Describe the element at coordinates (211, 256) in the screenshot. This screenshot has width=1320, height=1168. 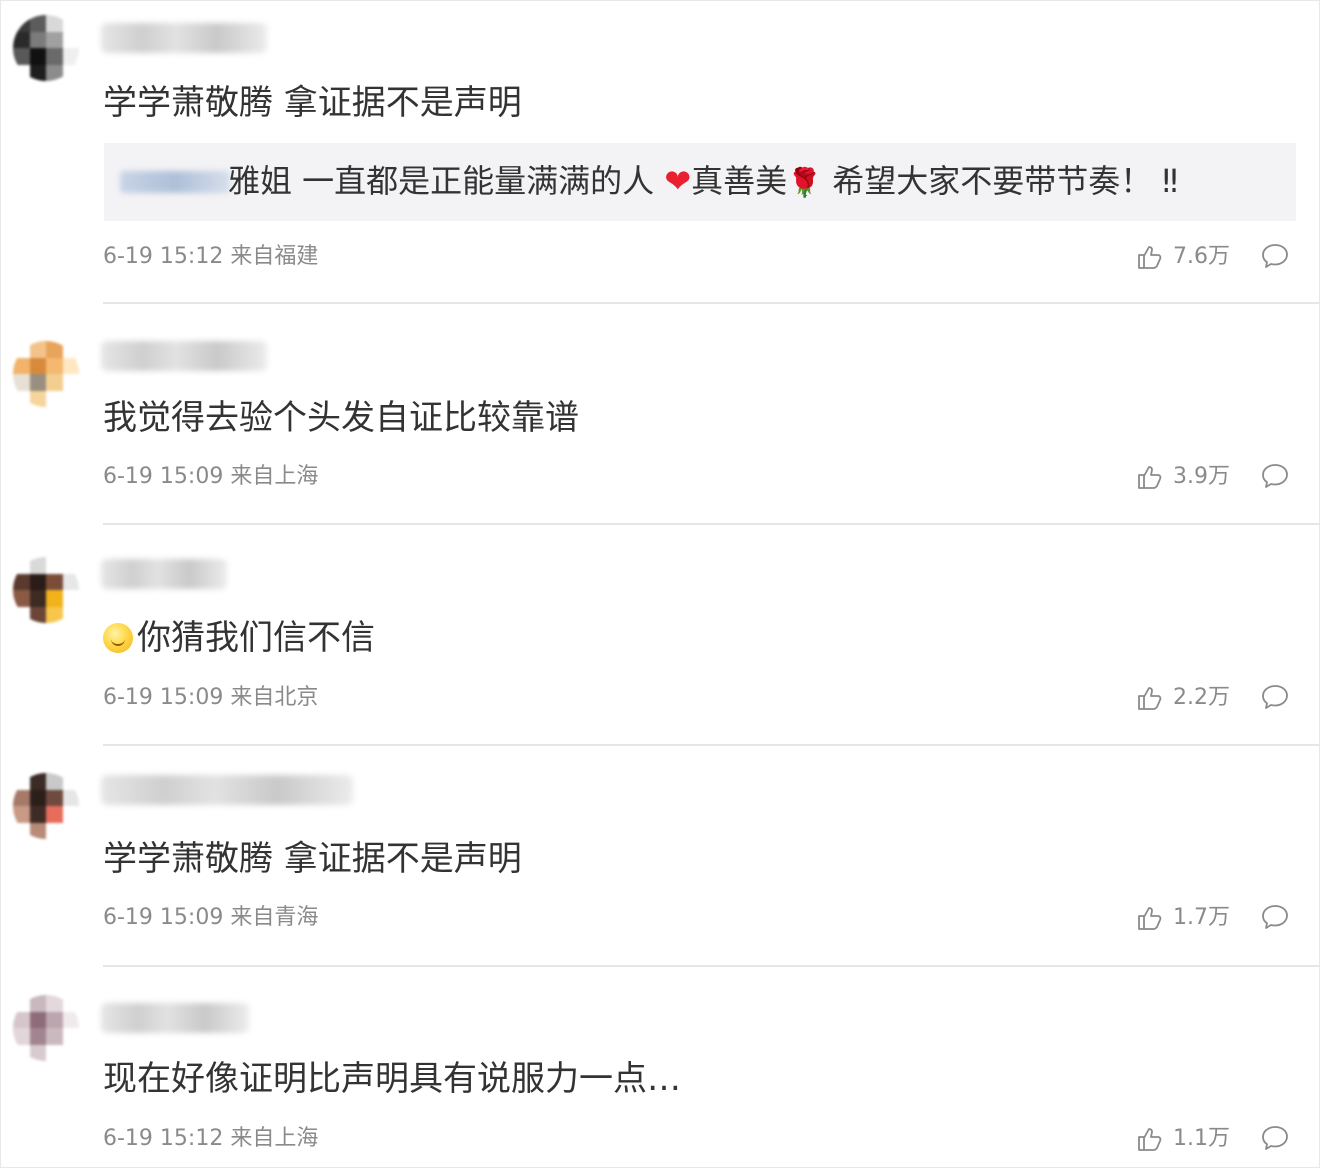
I see `comment-meta: 6-19 15:12 来自福建` at that location.